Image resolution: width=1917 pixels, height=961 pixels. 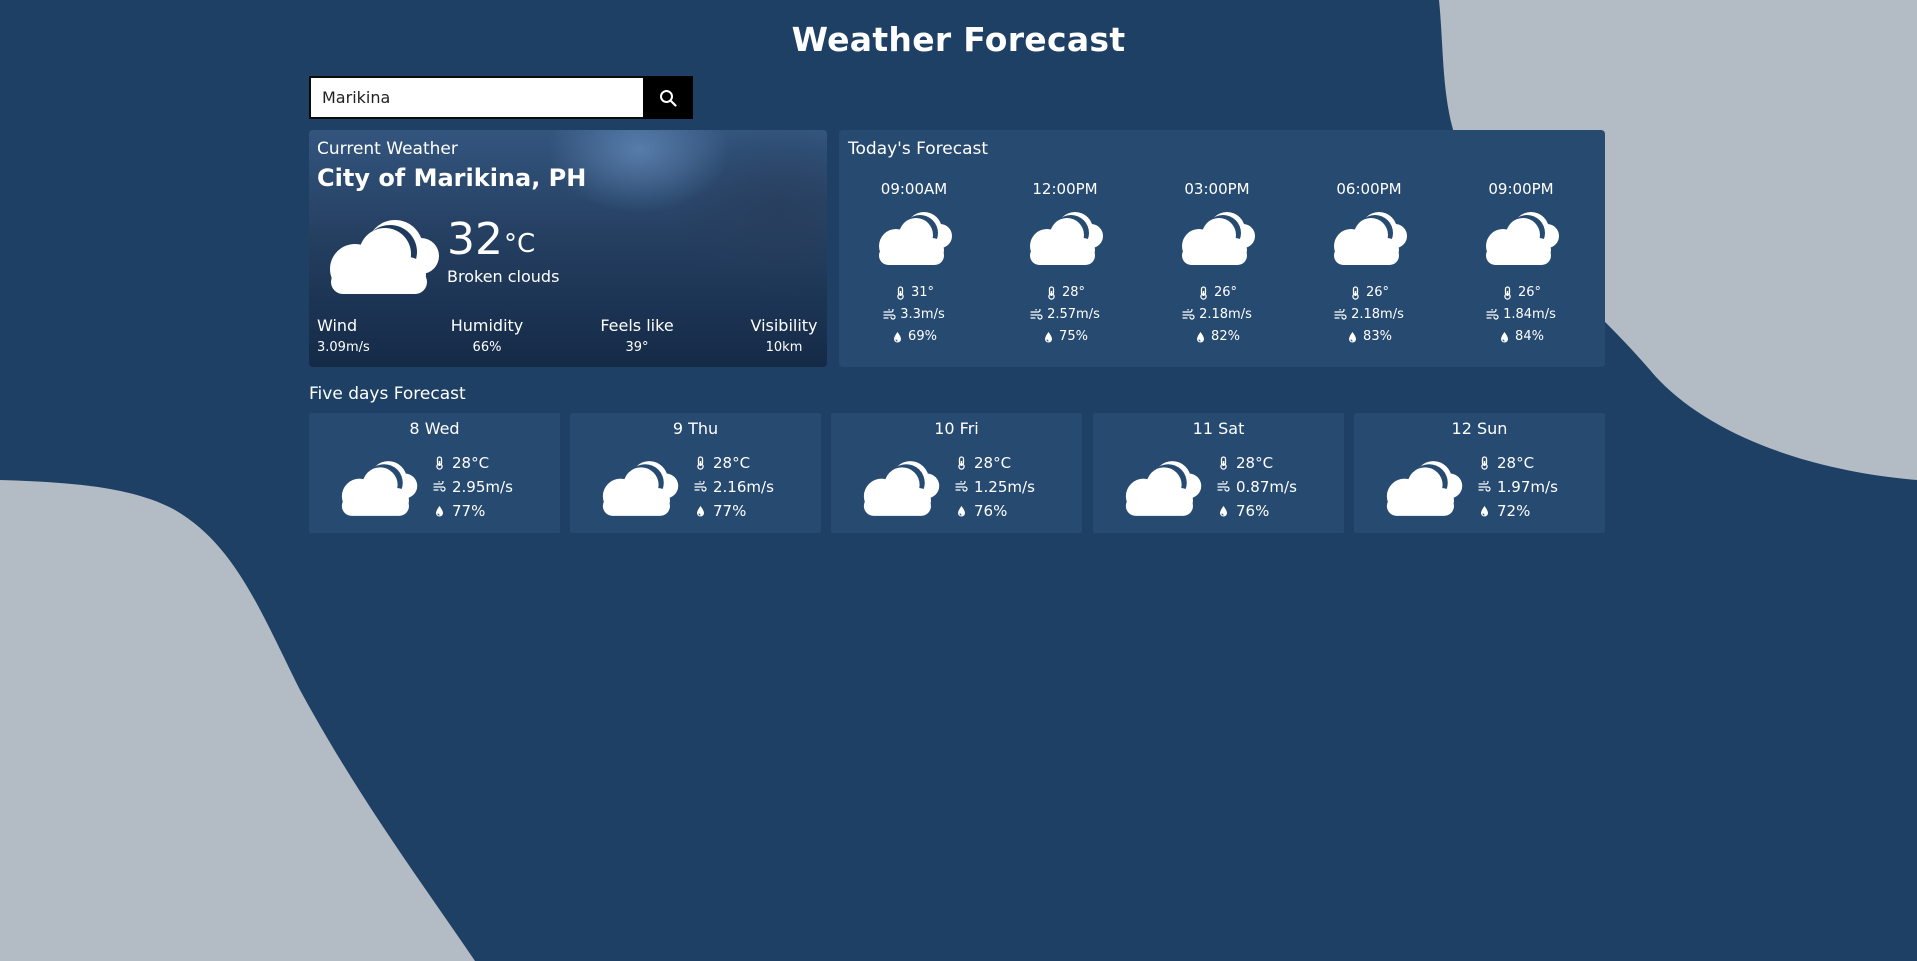 I want to click on stat-label: Wind, so click(x=337, y=325).